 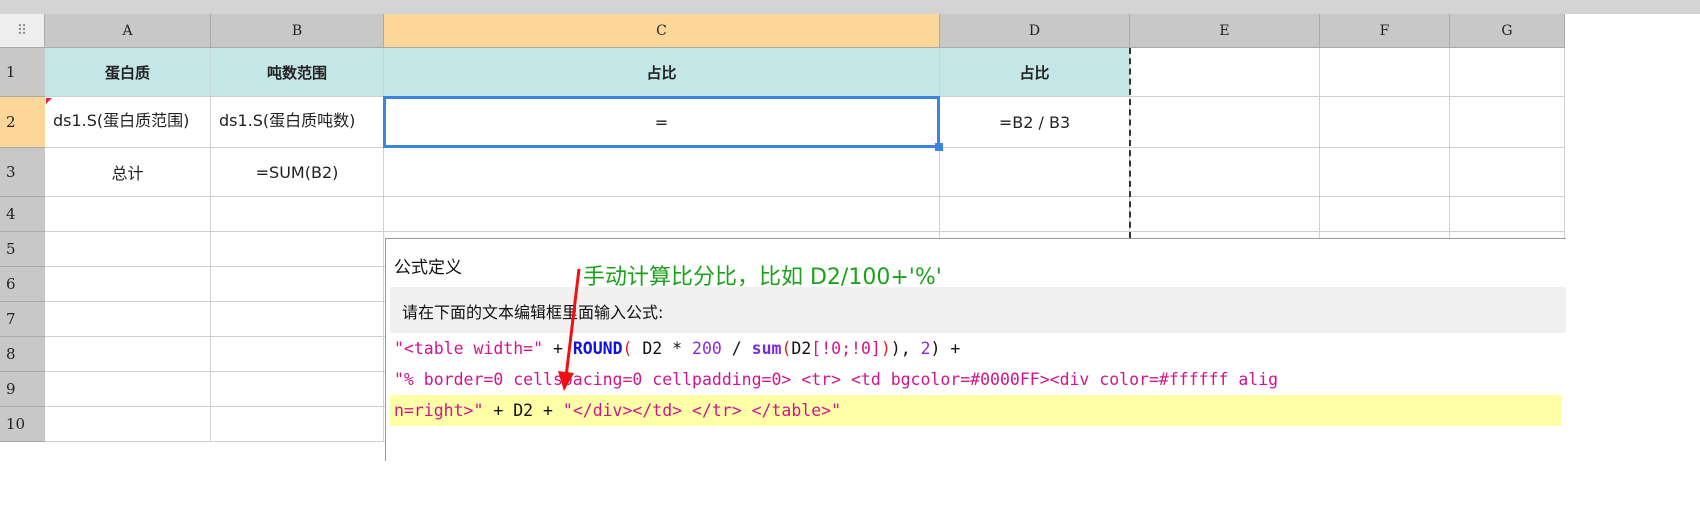 What do you see at coordinates (22, 72) in the screenshot?
I see `row-header-1: 1` at bounding box center [22, 72].